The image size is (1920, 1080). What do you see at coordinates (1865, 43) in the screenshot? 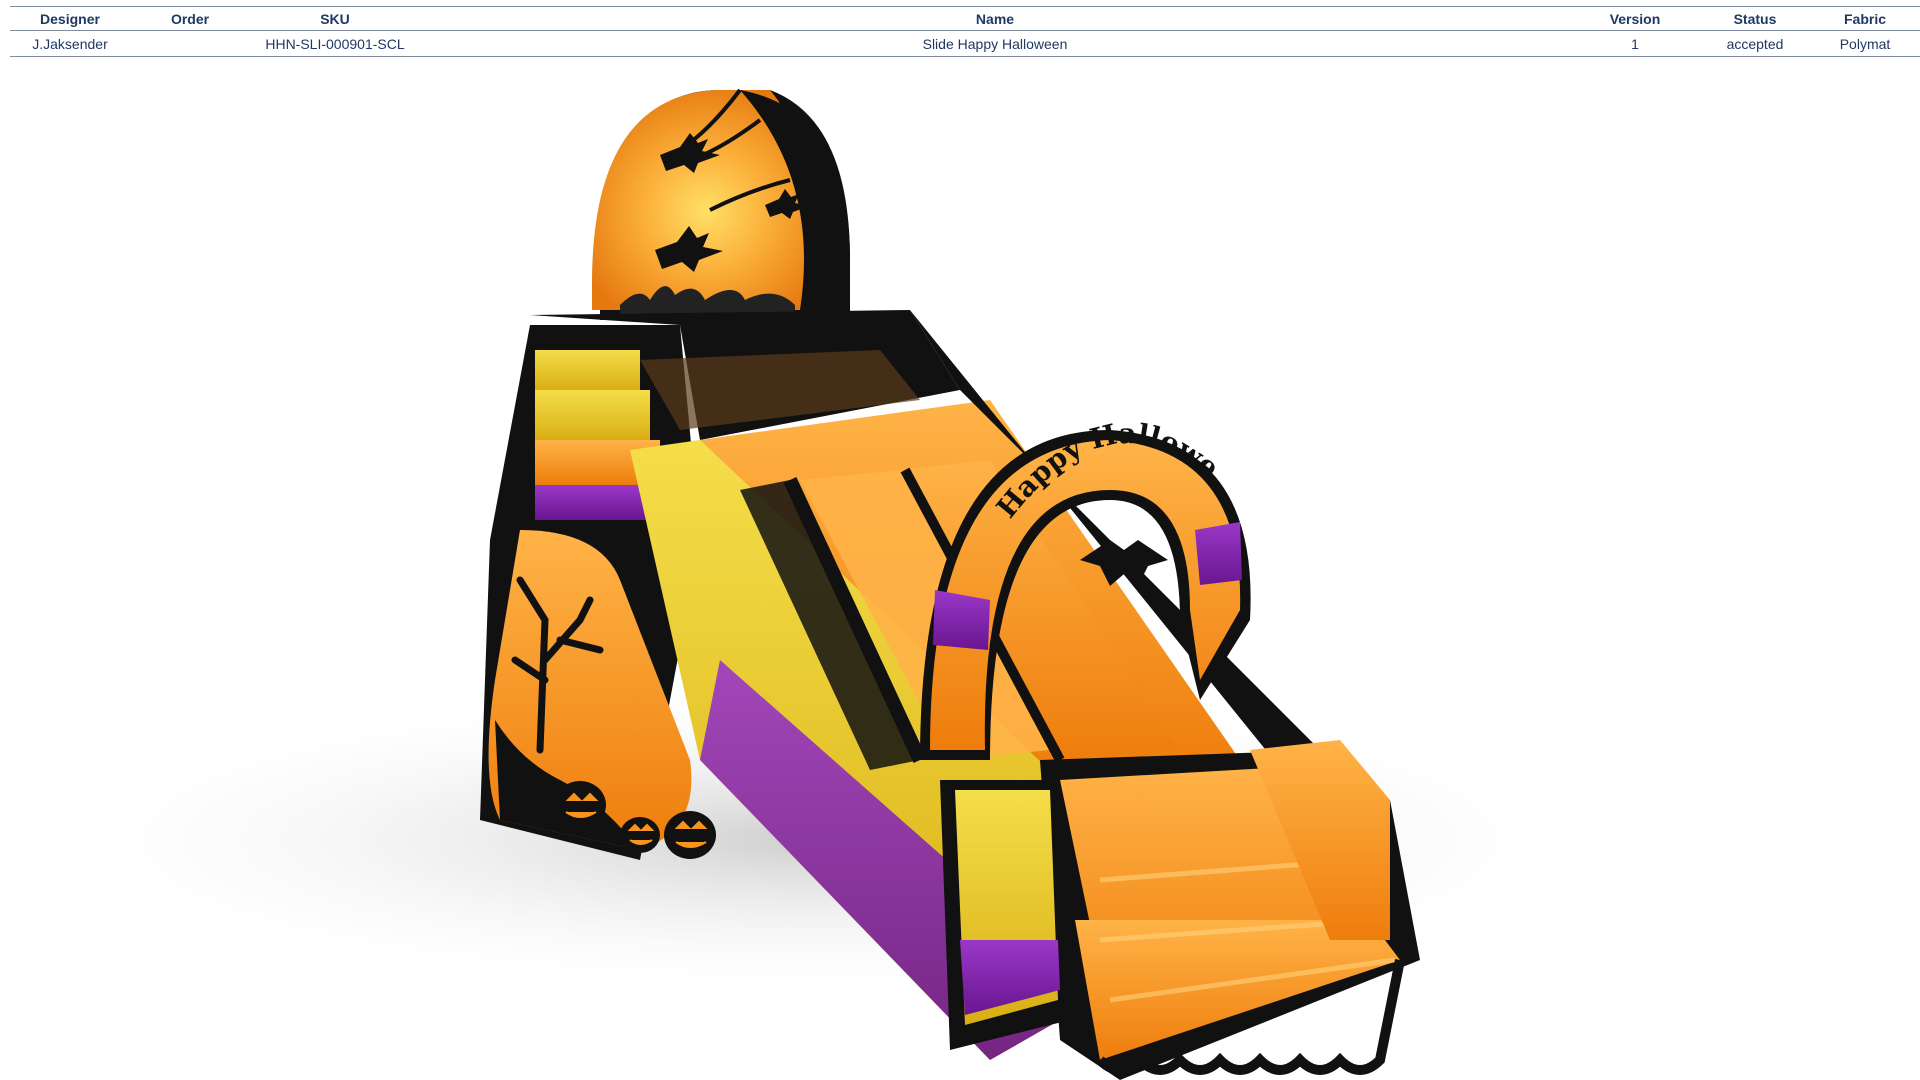
I see `cell-fabric: Polymat` at bounding box center [1865, 43].